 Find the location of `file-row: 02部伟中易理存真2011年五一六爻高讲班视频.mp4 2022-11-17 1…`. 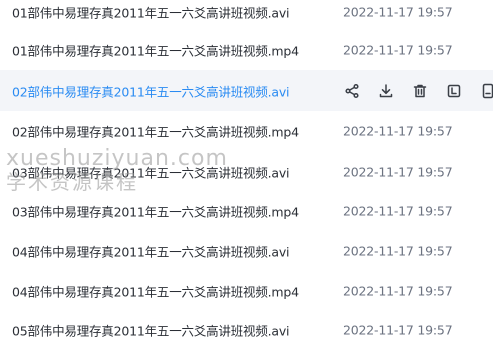

file-row: 02部伟中易理存真2011年五一六爻高讲班视频.mp4 2022-11-17 1… is located at coordinates (246, 130).